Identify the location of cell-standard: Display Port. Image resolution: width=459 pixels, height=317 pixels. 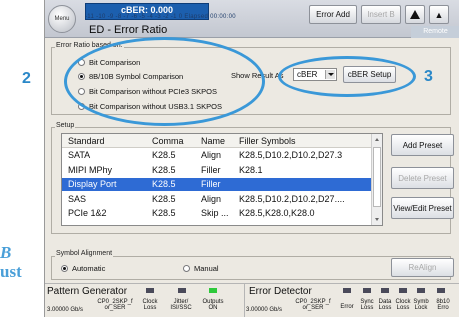
(92, 184).